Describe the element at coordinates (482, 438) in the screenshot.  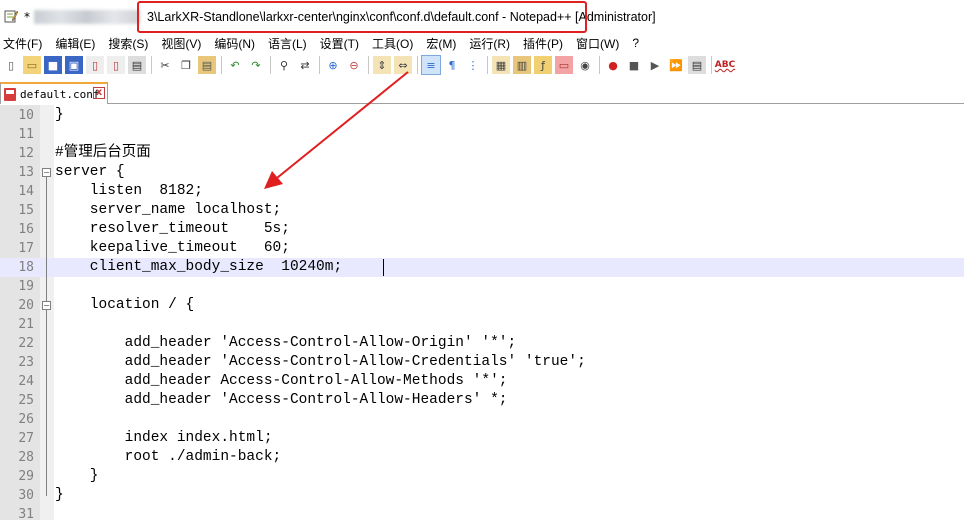
I see `editor-line: 27 index index.html;` at that location.